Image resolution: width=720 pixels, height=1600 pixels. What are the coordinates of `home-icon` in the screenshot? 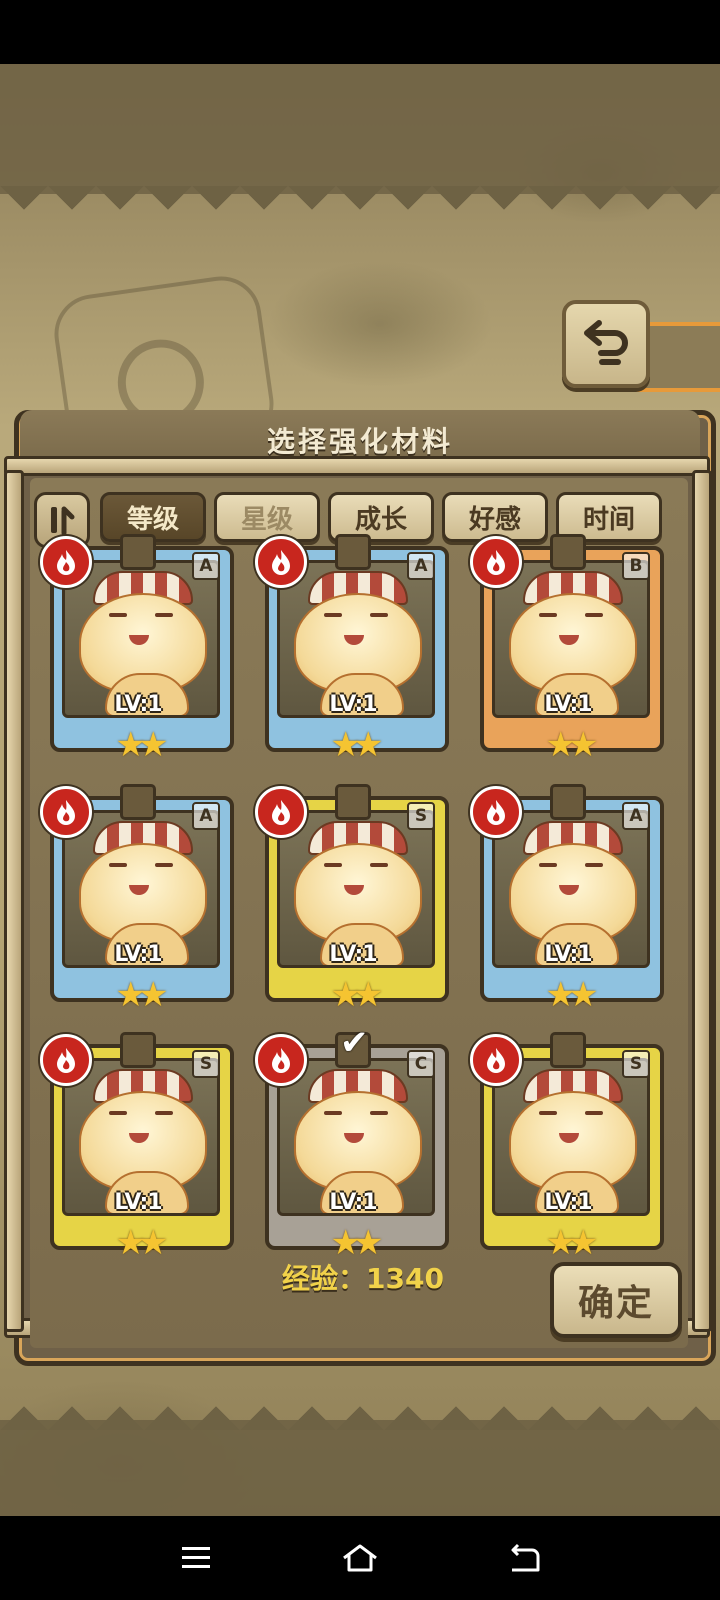 It's located at (360, 1558).